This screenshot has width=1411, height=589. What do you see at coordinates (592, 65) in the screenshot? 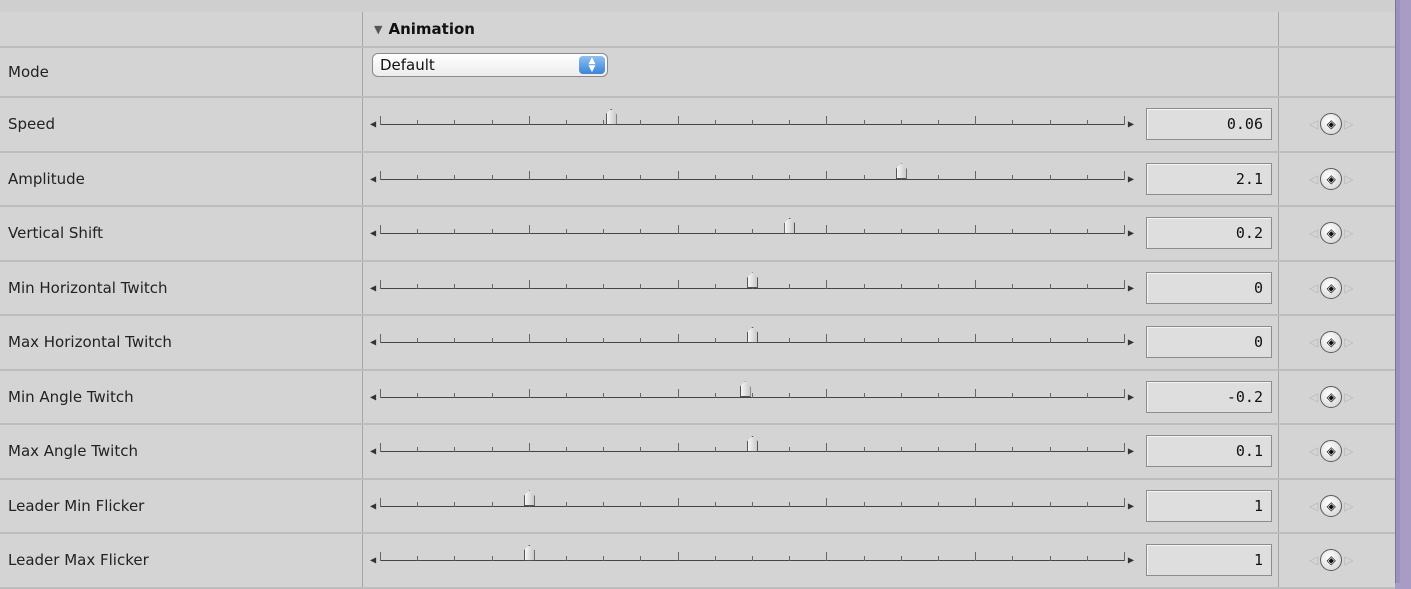
I see `up-down-stepper-icon: ▲ ▼` at bounding box center [592, 65].